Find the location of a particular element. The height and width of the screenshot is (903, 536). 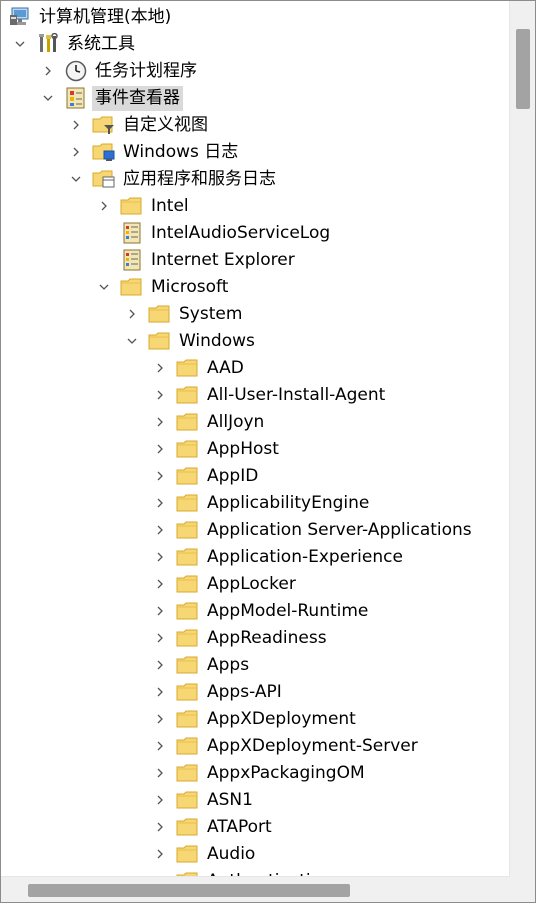

scrollbar-corner is located at coordinates (522, 889).